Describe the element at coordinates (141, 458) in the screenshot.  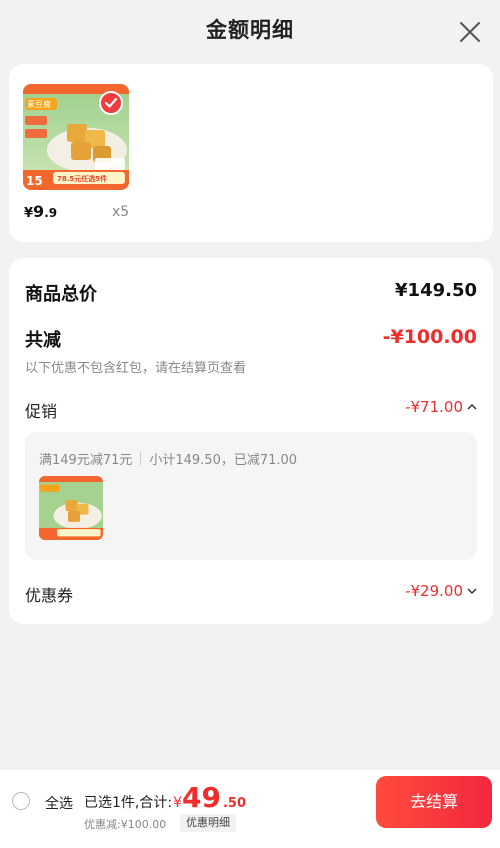
I see `divider` at that location.